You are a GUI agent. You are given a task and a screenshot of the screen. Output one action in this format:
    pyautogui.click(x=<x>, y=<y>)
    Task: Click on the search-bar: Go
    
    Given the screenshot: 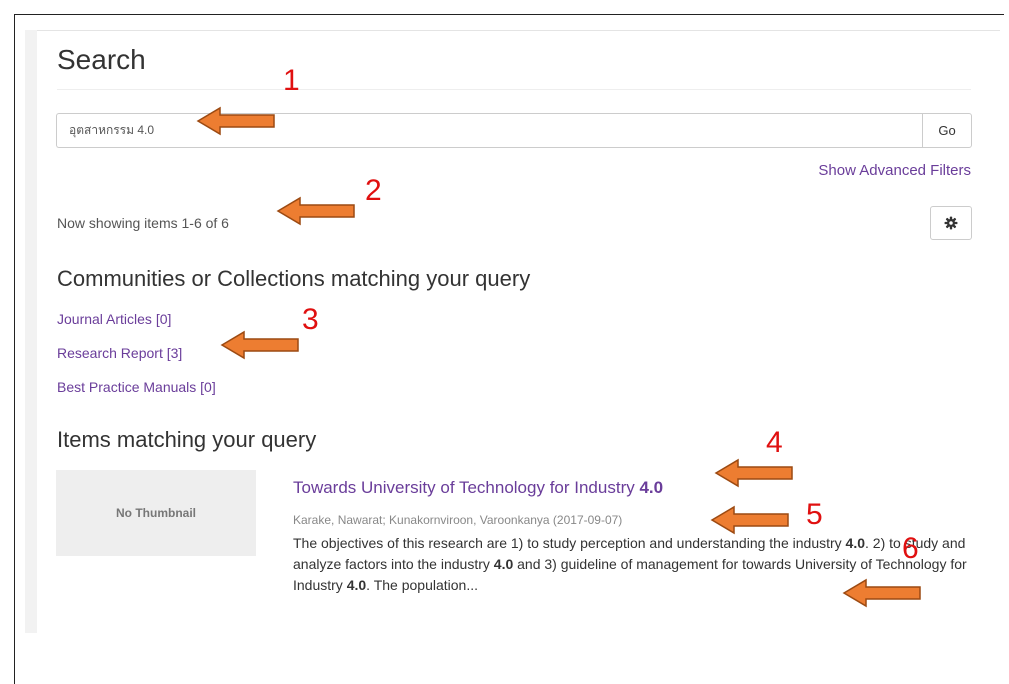 What is the action you would take?
    pyautogui.click(x=514, y=130)
    